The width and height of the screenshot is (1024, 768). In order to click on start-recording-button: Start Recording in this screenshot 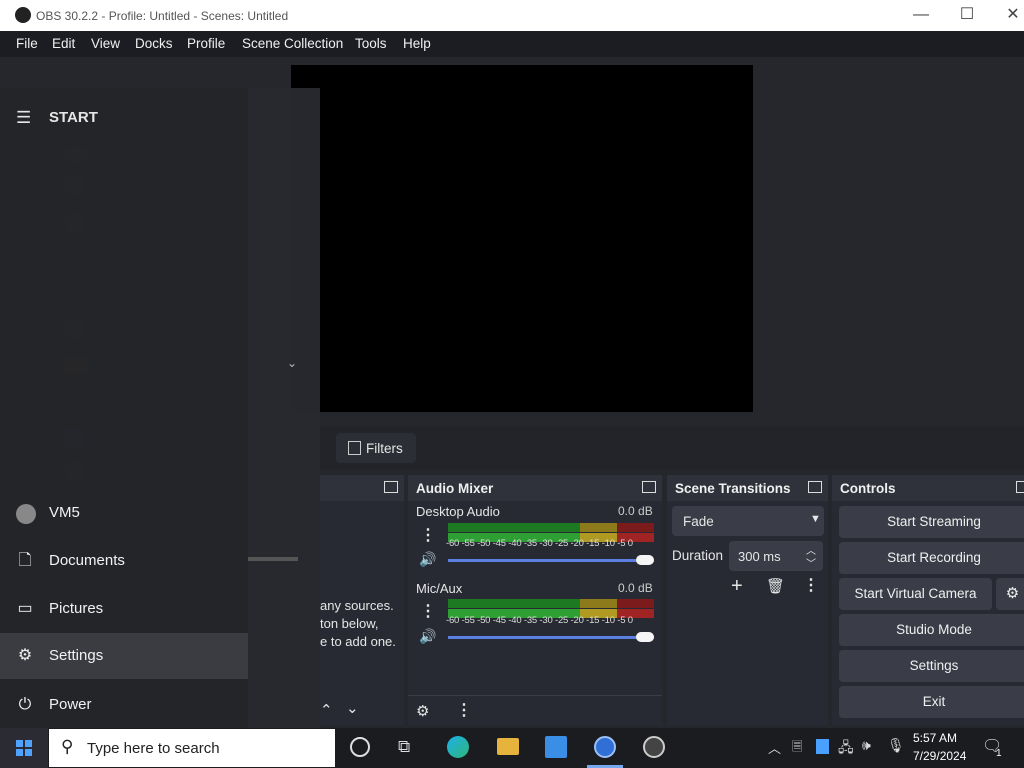, I will do `click(931, 558)`.